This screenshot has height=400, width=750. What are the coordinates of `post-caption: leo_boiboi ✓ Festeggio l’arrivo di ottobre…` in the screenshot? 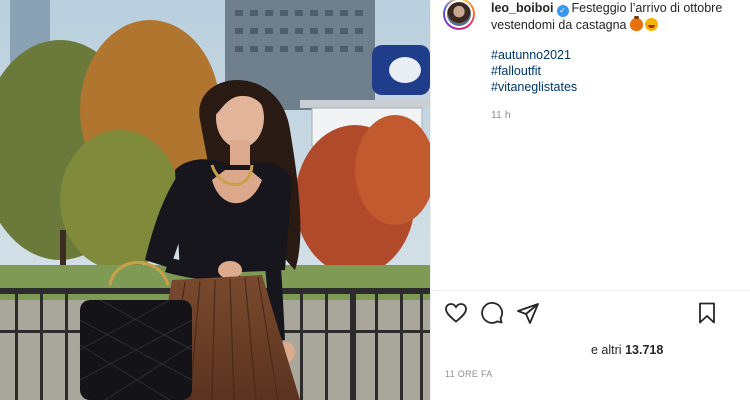 It's located at (612, 61).